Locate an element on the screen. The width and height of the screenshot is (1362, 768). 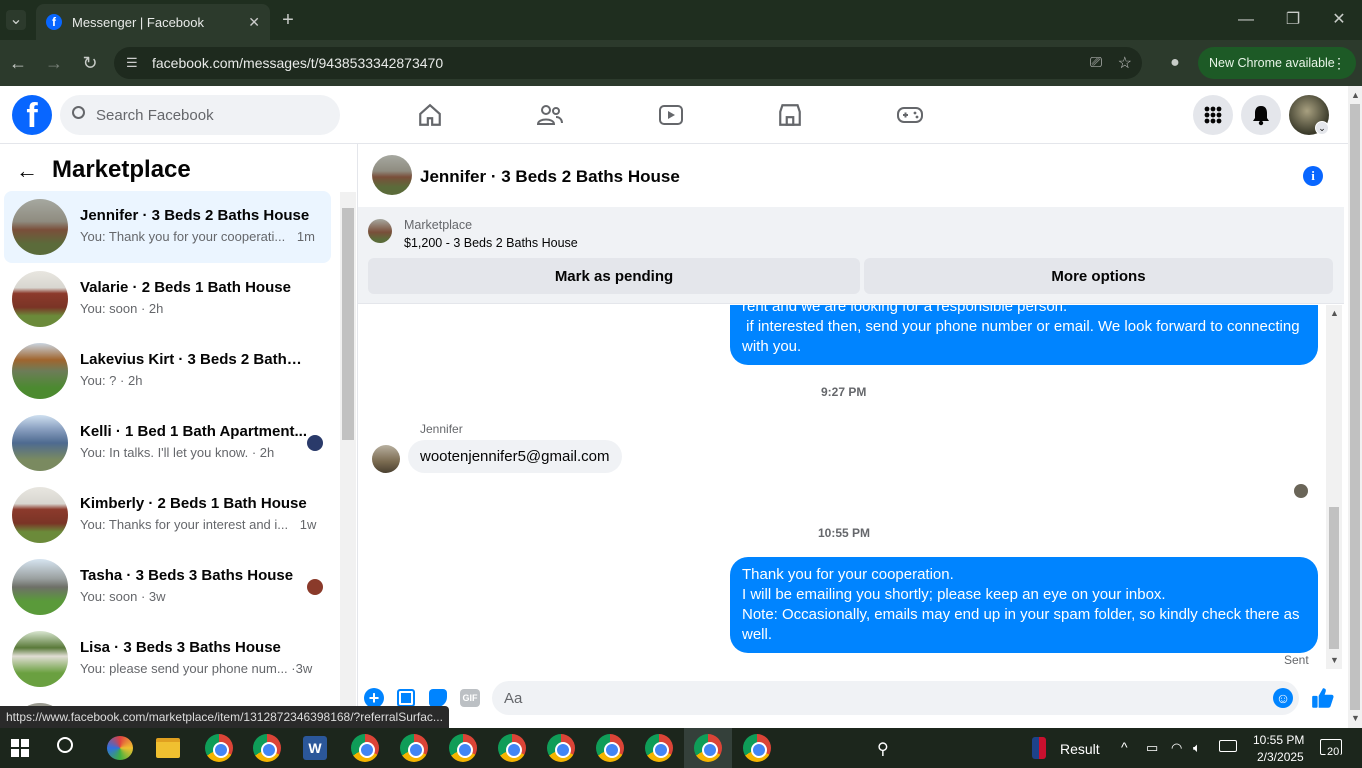
meet-now-icon: ▭ is located at coordinates (1152, 748).